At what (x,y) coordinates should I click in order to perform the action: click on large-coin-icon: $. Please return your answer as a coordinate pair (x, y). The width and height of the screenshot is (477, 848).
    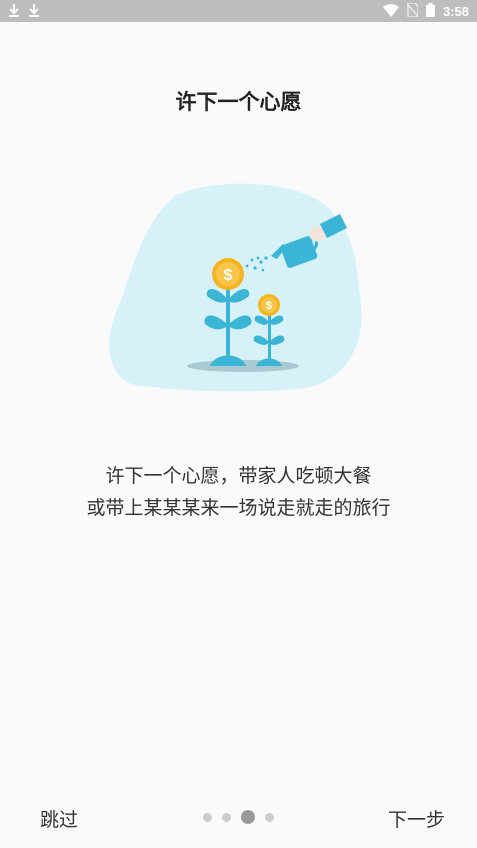
    Looking at the image, I should click on (228, 274).